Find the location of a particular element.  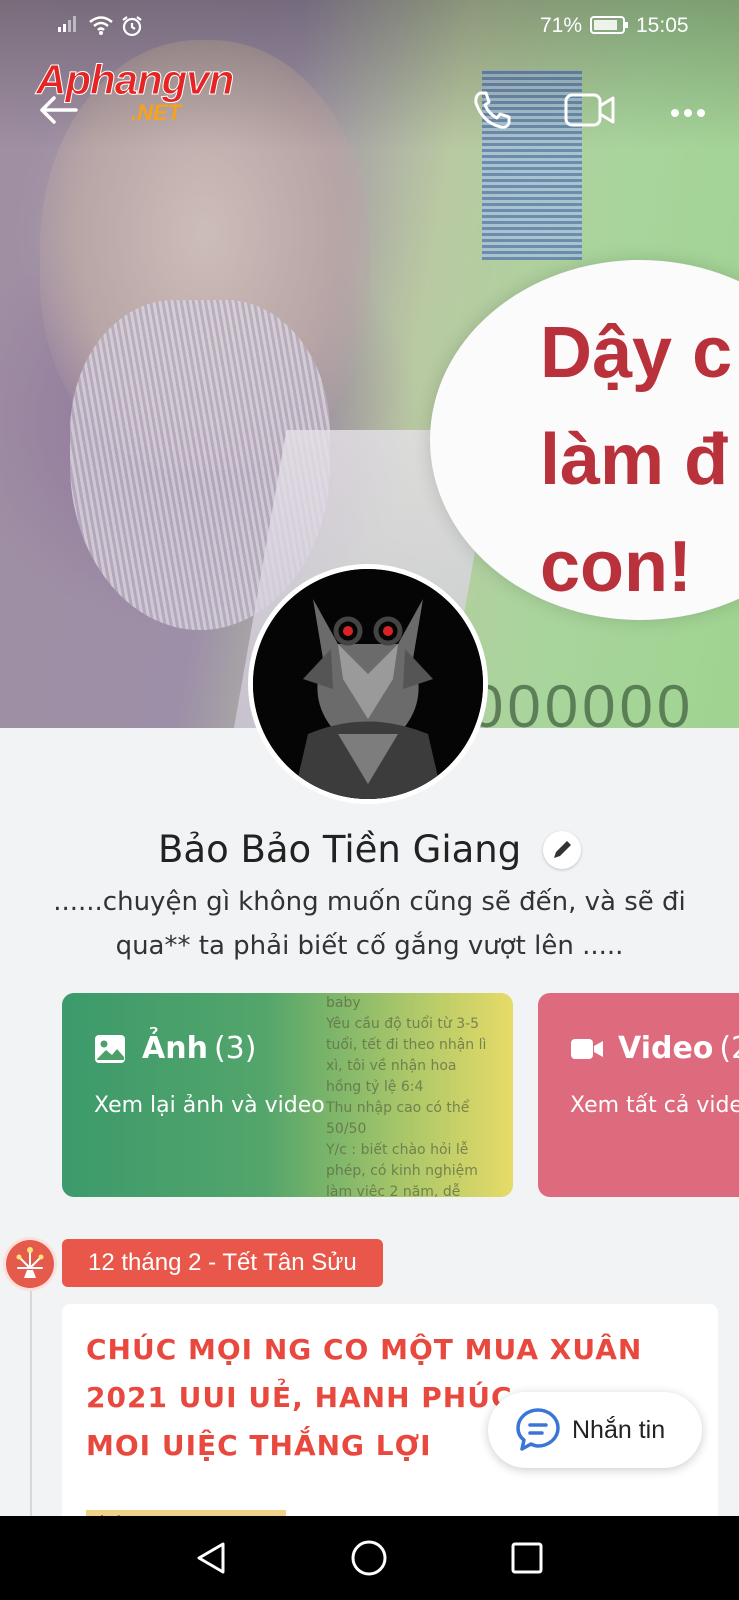

edit-name-button is located at coordinates (561, 849).